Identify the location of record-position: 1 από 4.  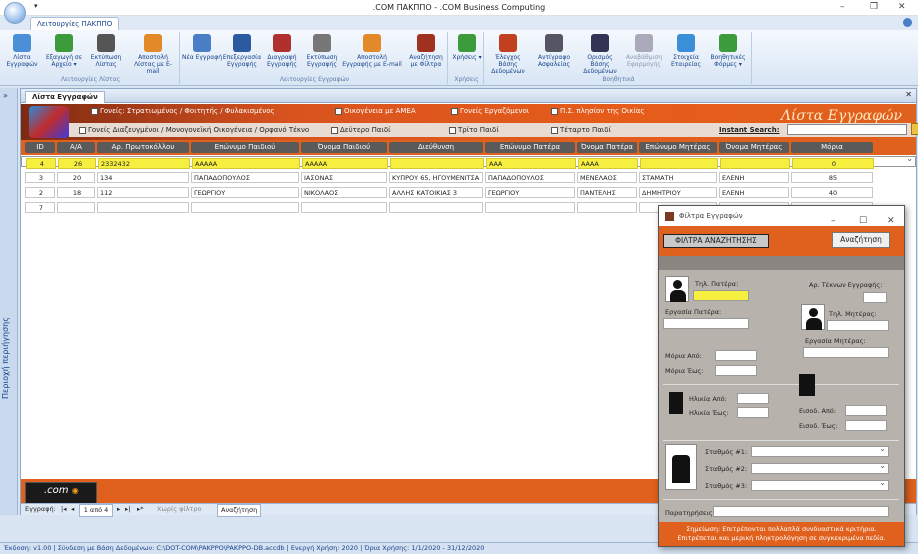
(96, 510).